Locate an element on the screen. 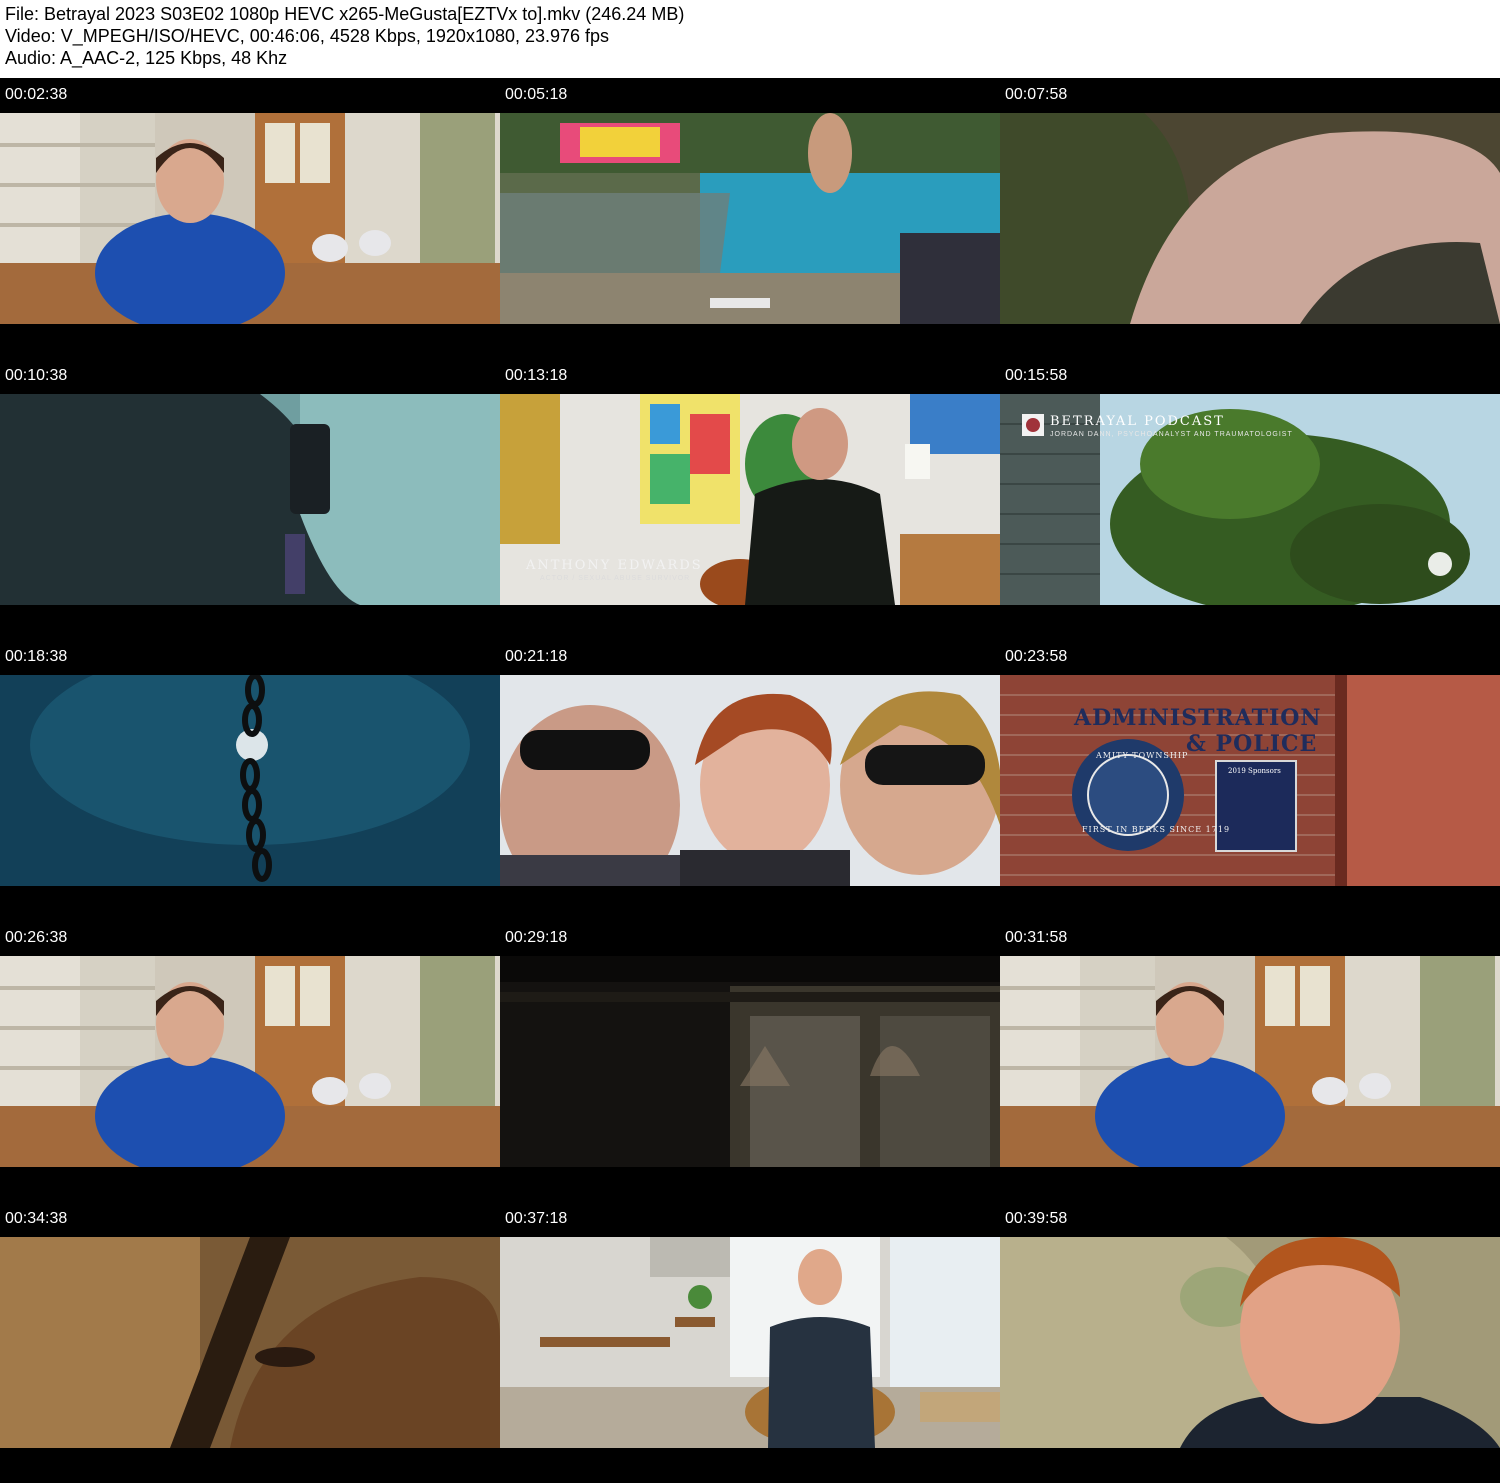  thumbnail-cell: 00:29:18 is located at coordinates (750, 1061).